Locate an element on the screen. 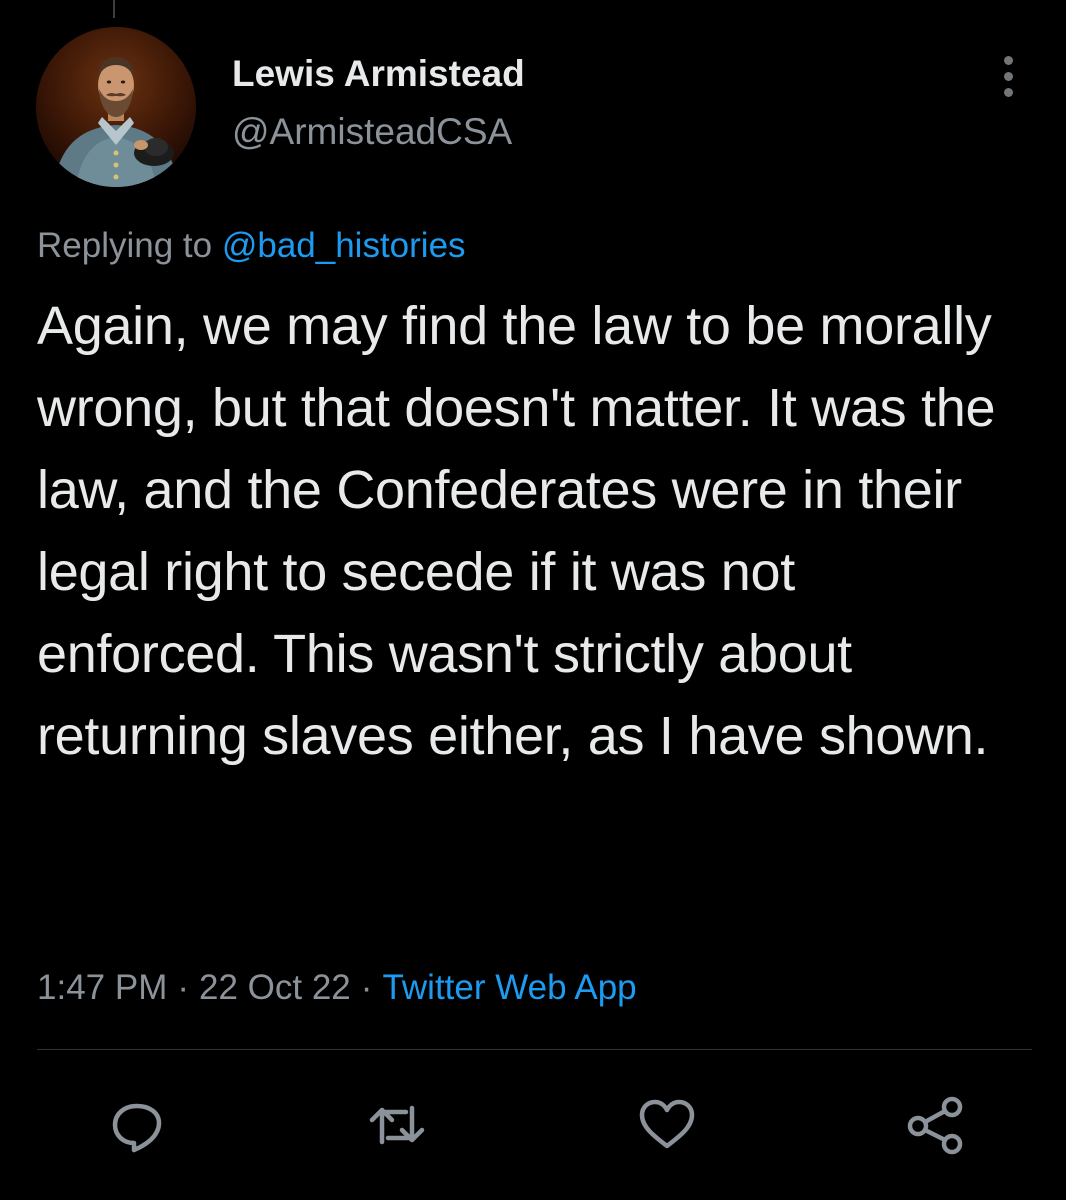 Image resolution: width=1066 pixels, height=1200 pixels. author-handle: @ArmisteadCSA is located at coordinates (378, 132).